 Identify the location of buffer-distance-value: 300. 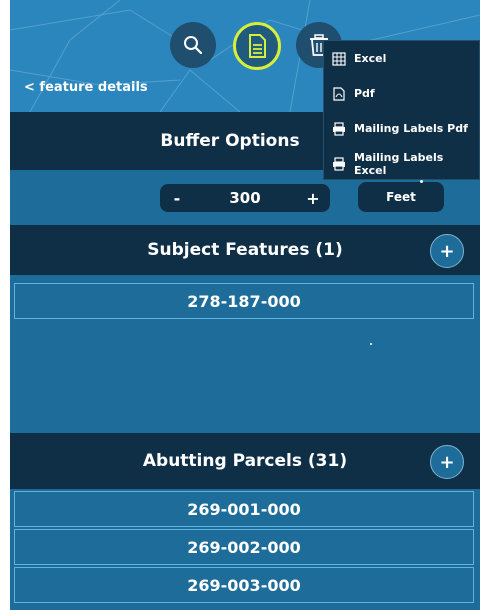
(245, 198).